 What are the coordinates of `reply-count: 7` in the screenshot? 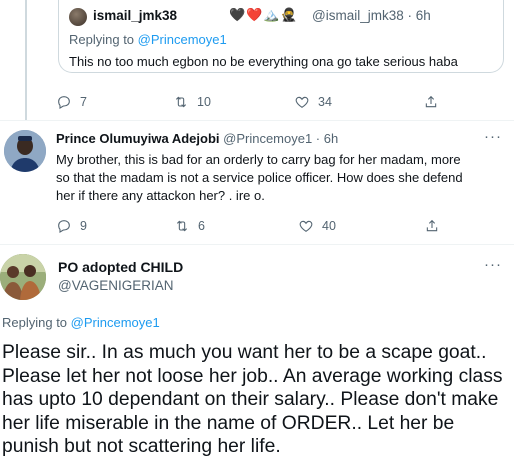 It's located at (83, 102).